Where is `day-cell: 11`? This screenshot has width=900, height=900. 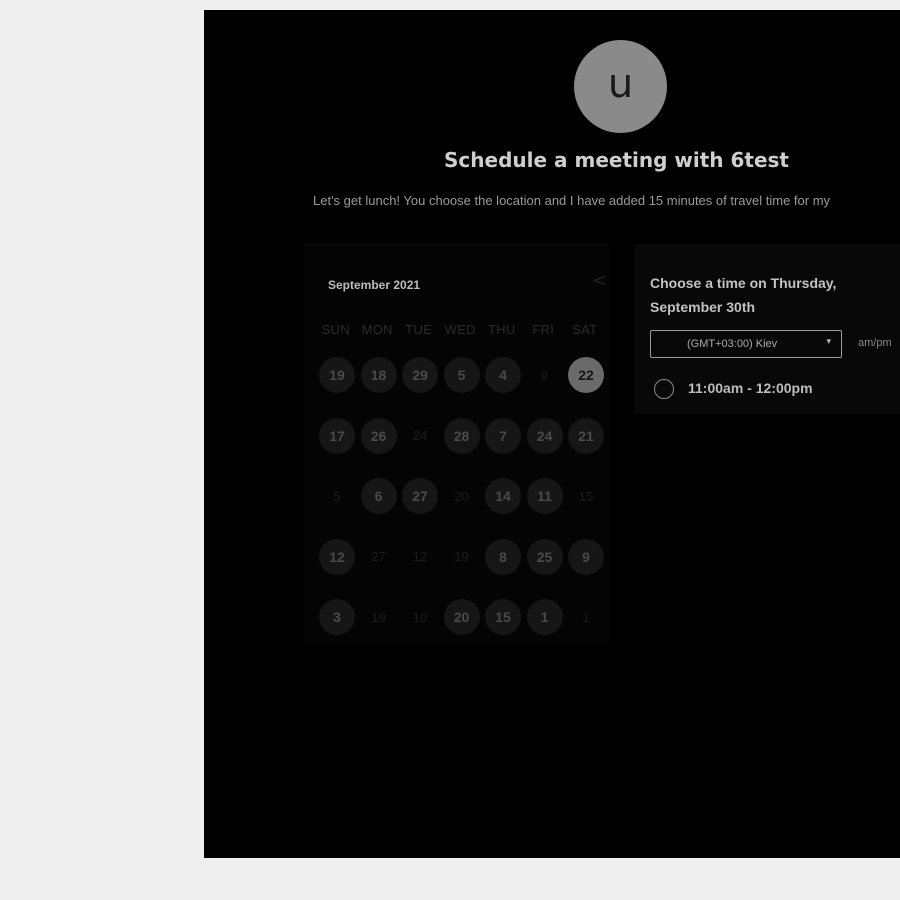
day-cell: 11 is located at coordinates (544, 496).